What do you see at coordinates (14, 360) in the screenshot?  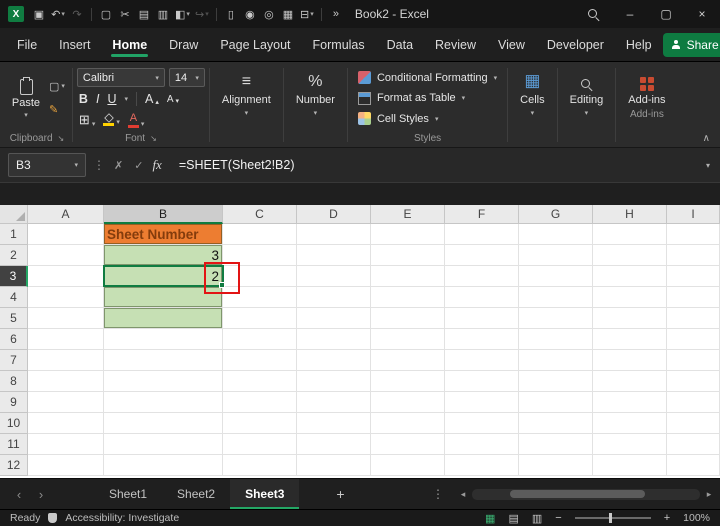 I see `row-header-7: 7` at bounding box center [14, 360].